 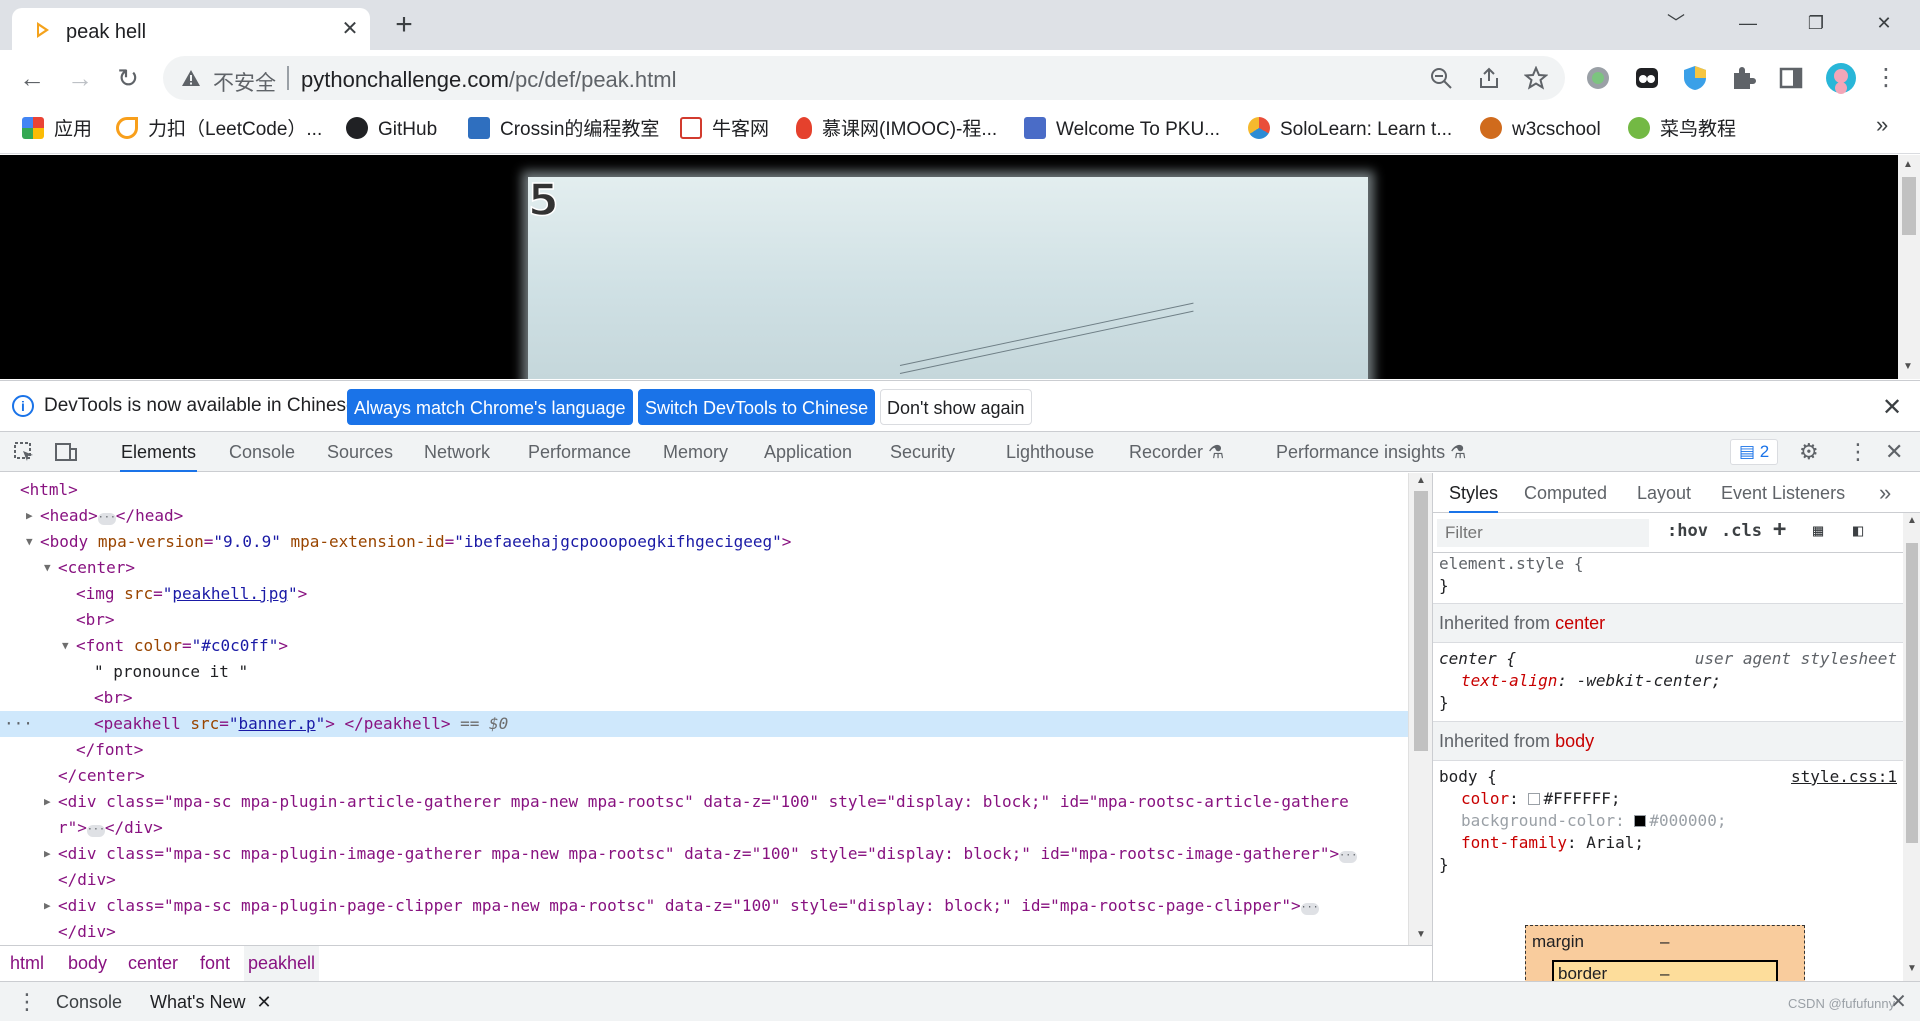 What do you see at coordinates (704, 490) in the screenshot?
I see `dom-node-html: <html>` at bounding box center [704, 490].